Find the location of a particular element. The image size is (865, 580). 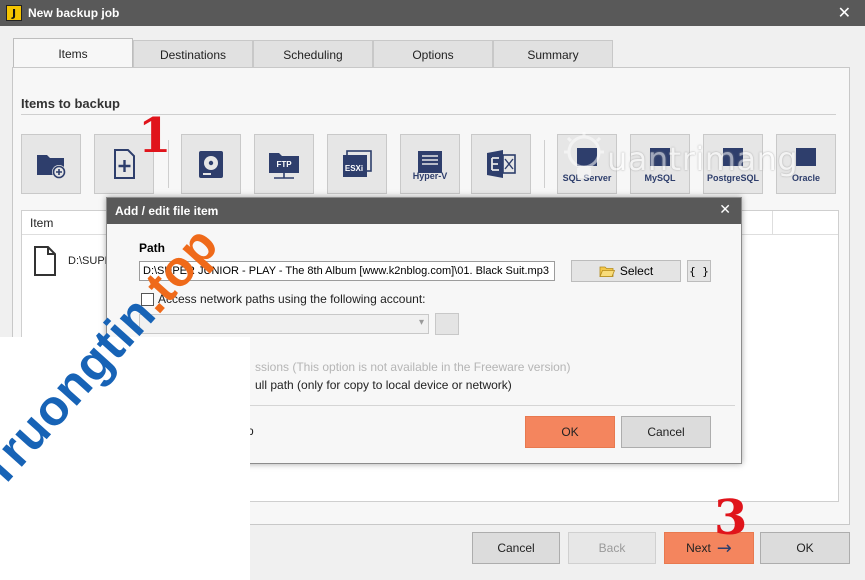

tab-destinations: Destinations is located at coordinates (193, 54).